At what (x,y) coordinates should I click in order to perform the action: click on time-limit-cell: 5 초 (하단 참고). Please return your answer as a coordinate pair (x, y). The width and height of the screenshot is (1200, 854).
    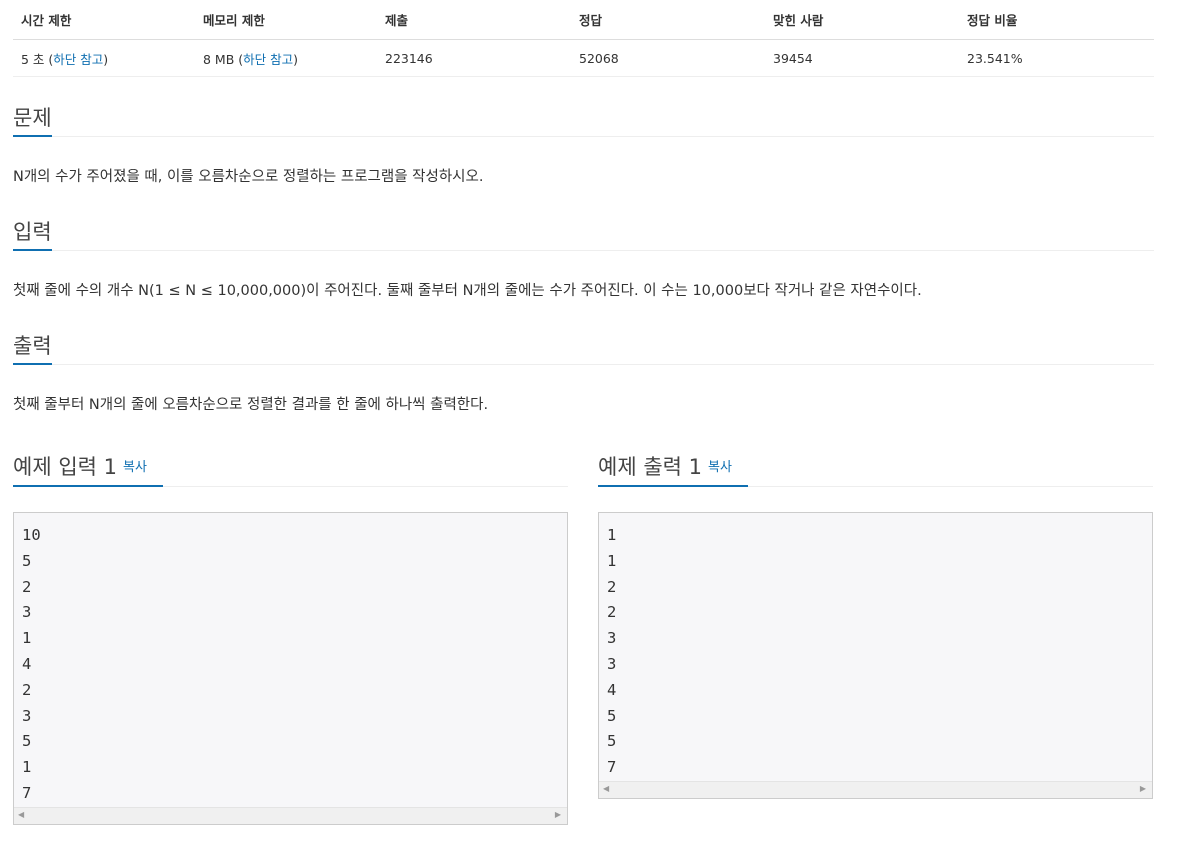
    Looking at the image, I should click on (104, 58).